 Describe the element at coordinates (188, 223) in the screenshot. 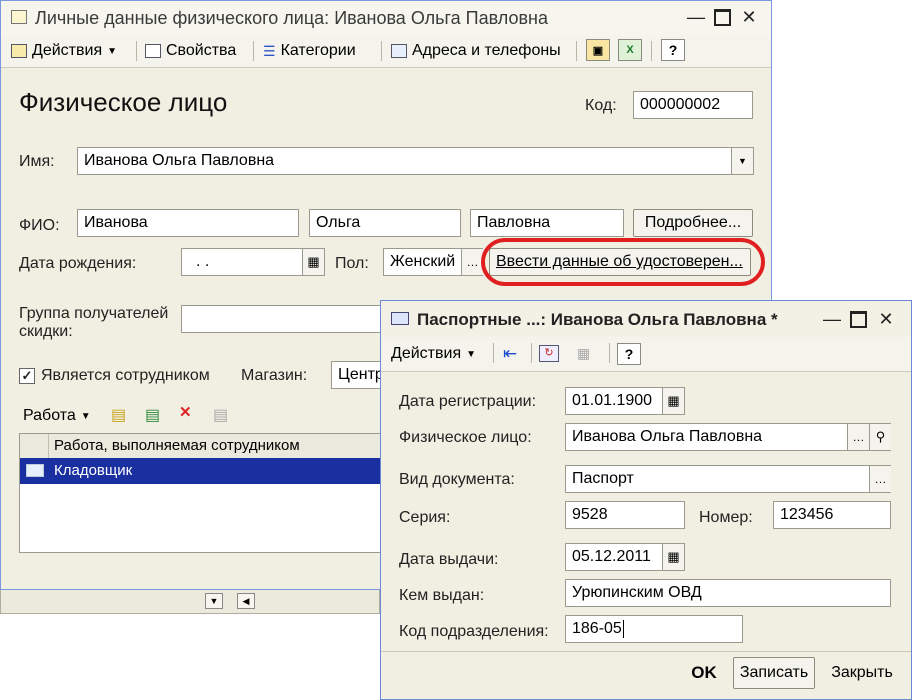

I see `last-name-field: Иванова` at that location.